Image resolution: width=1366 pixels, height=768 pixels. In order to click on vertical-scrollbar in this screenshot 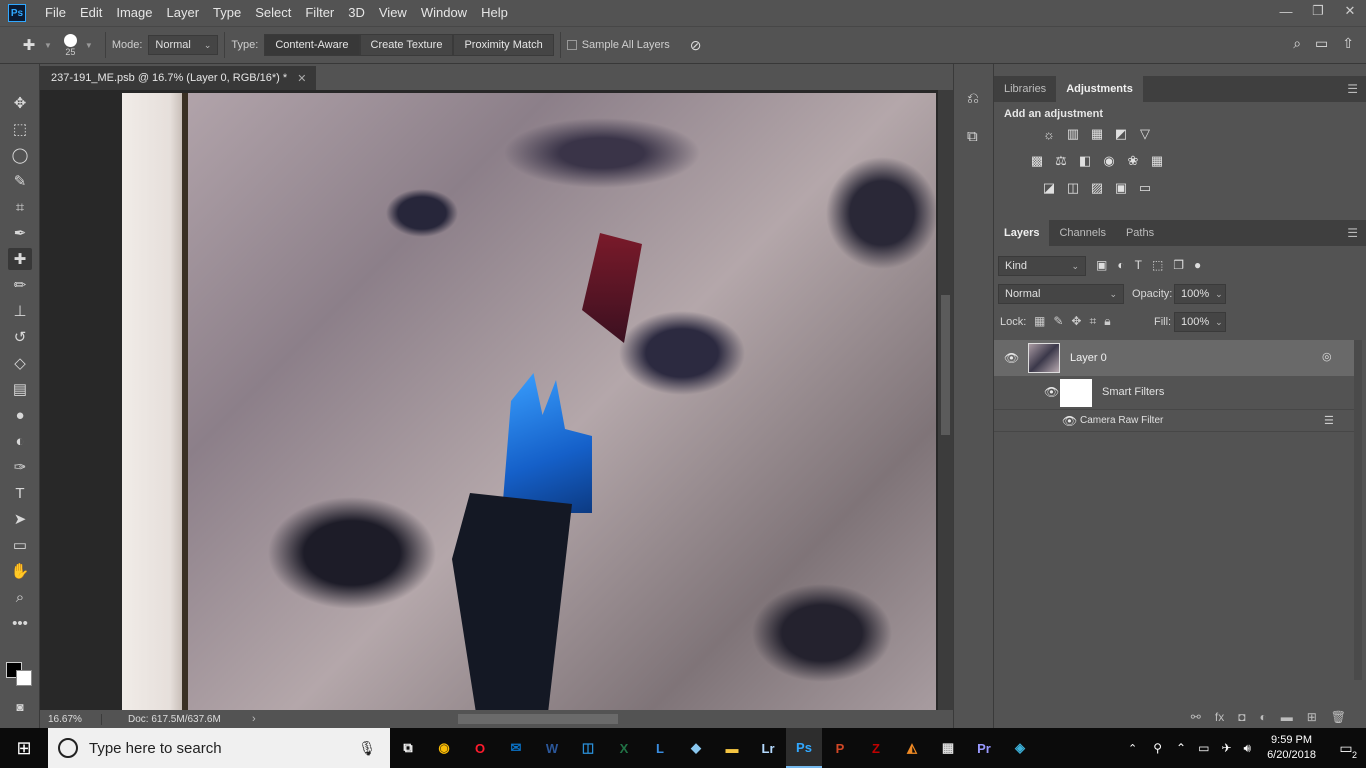, I will do `click(945, 400)`.